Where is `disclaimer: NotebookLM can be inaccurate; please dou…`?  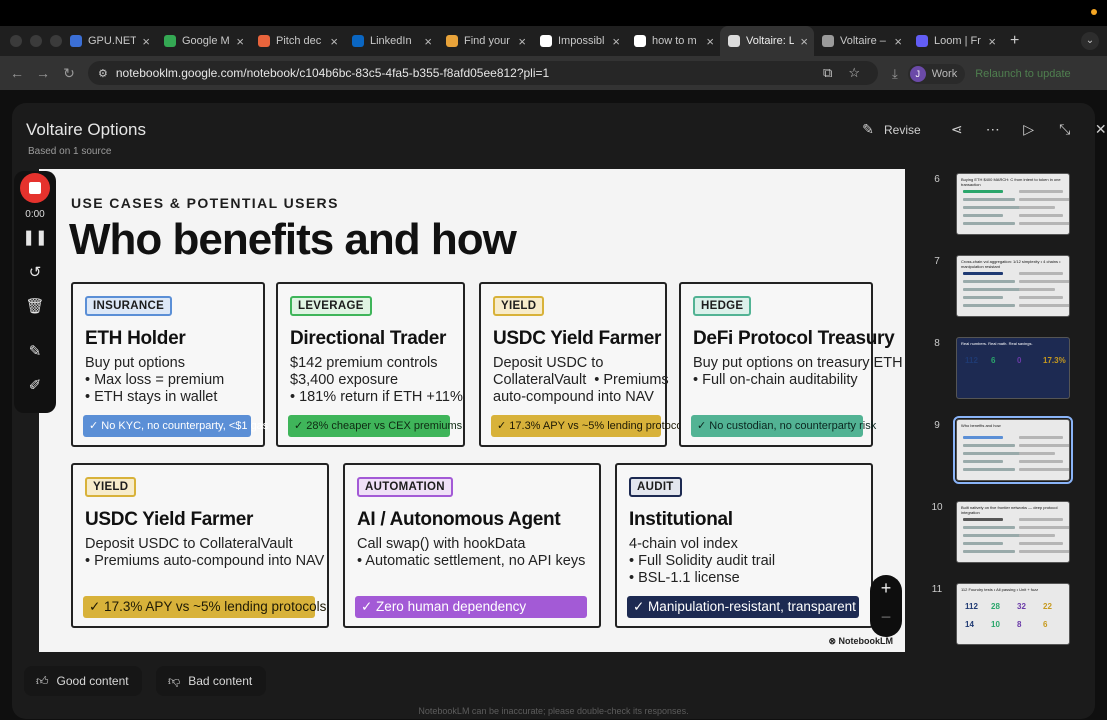
disclaimer: NotebookLM can be inaccurate; please dou… is located at coordinates (553, 711).